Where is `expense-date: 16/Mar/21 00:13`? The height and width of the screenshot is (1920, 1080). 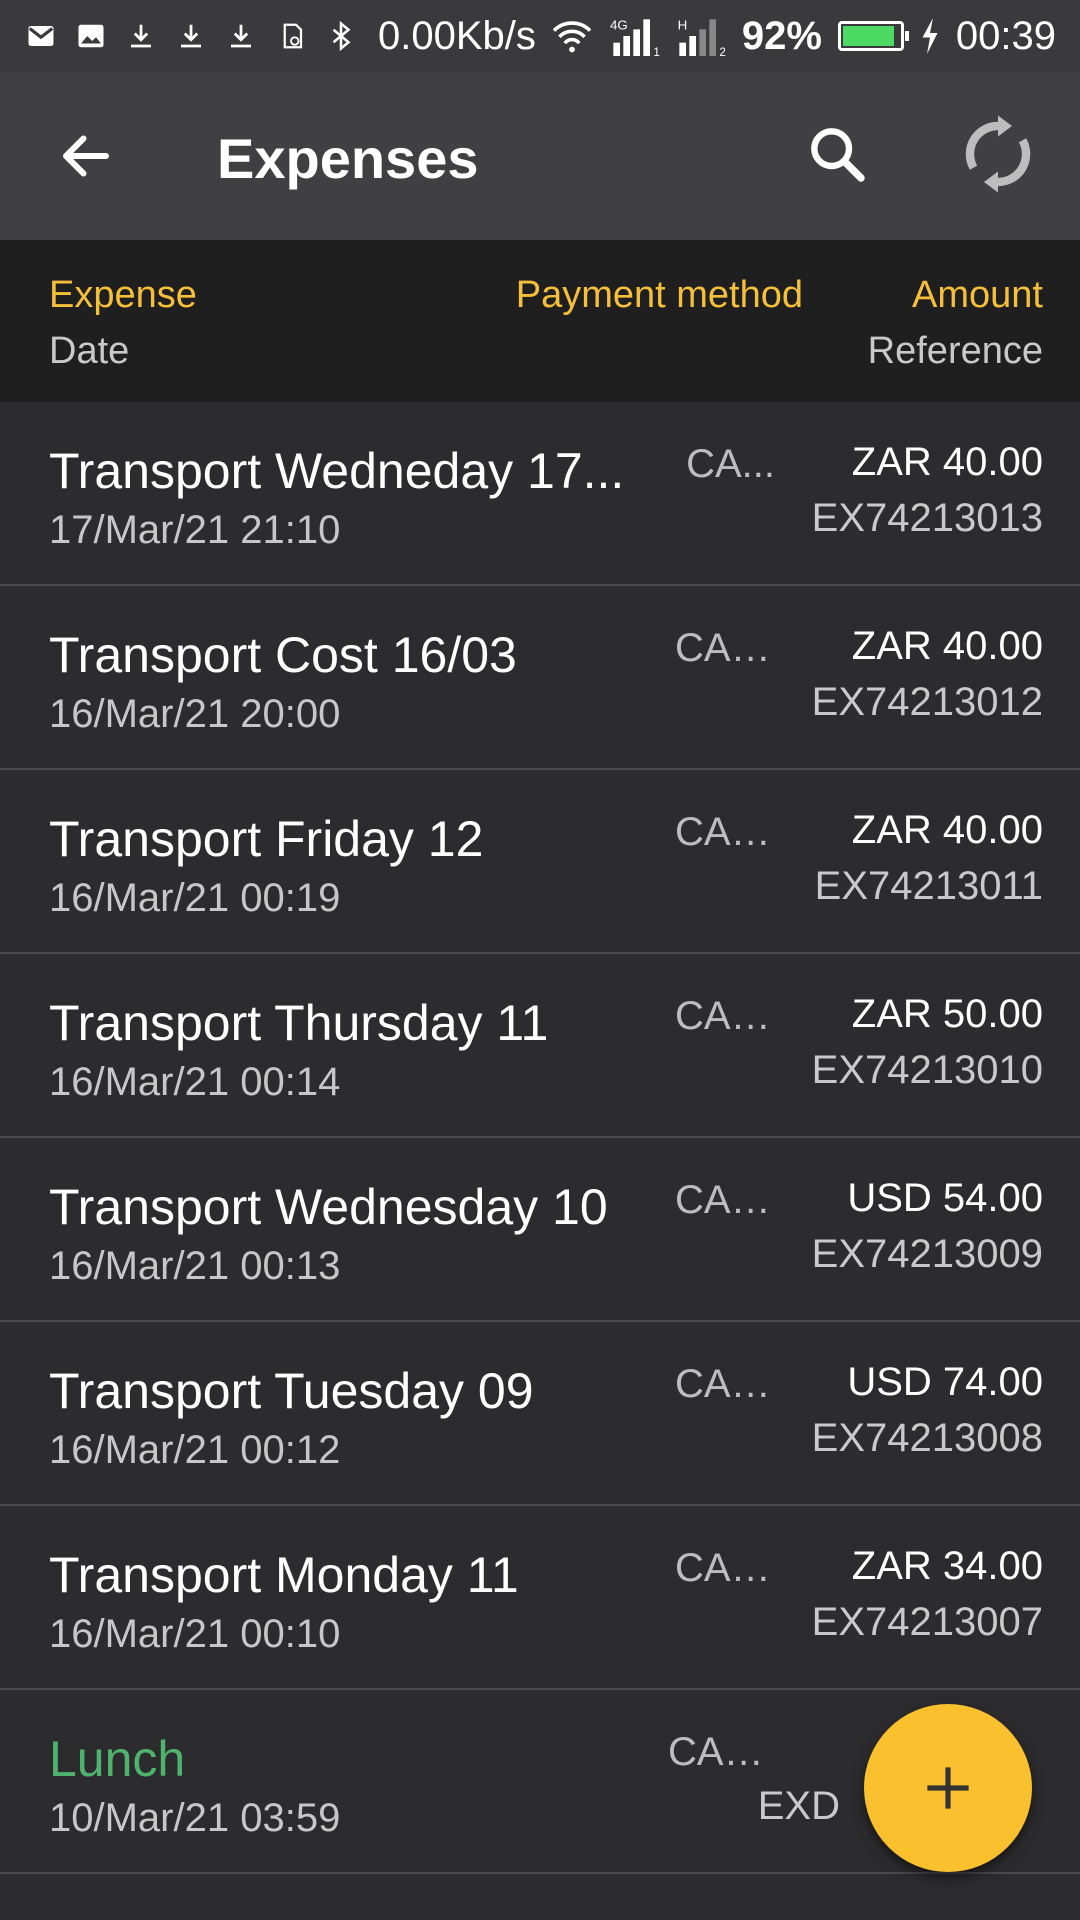
expense-date: 16/Mar/21 00:13 is located at coordinates (195, 1266).